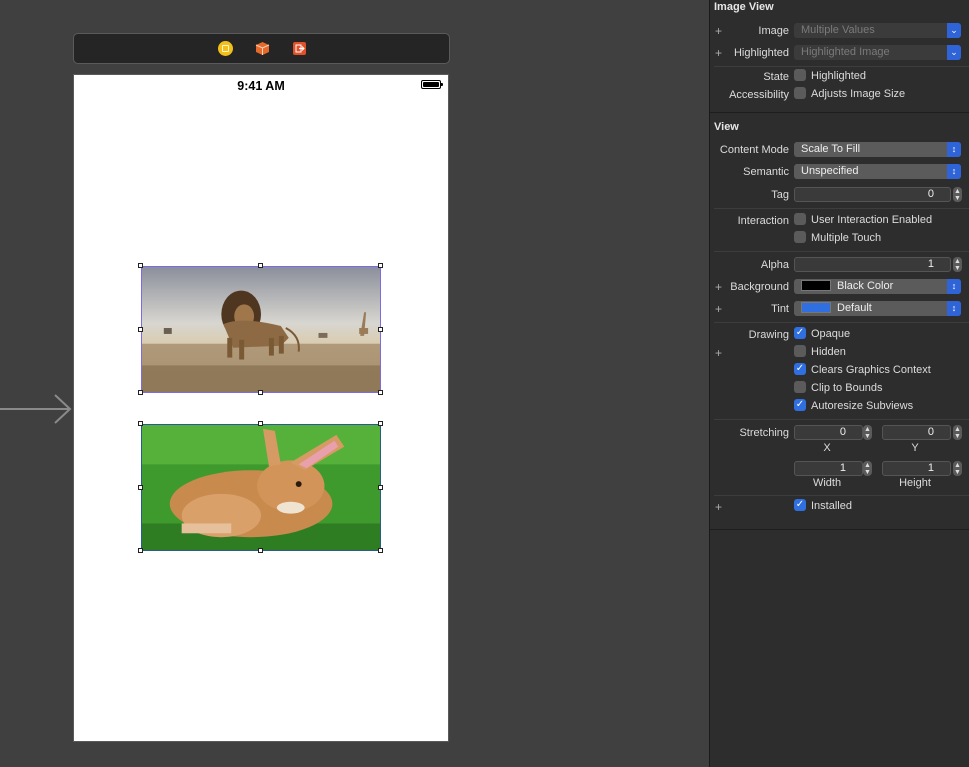 This screenshot has width=969, height=767. What do you see at coordinates (800, 219) in the screenshot?
I see `user-interaction-checkbox` at bounding box center [800, 219].